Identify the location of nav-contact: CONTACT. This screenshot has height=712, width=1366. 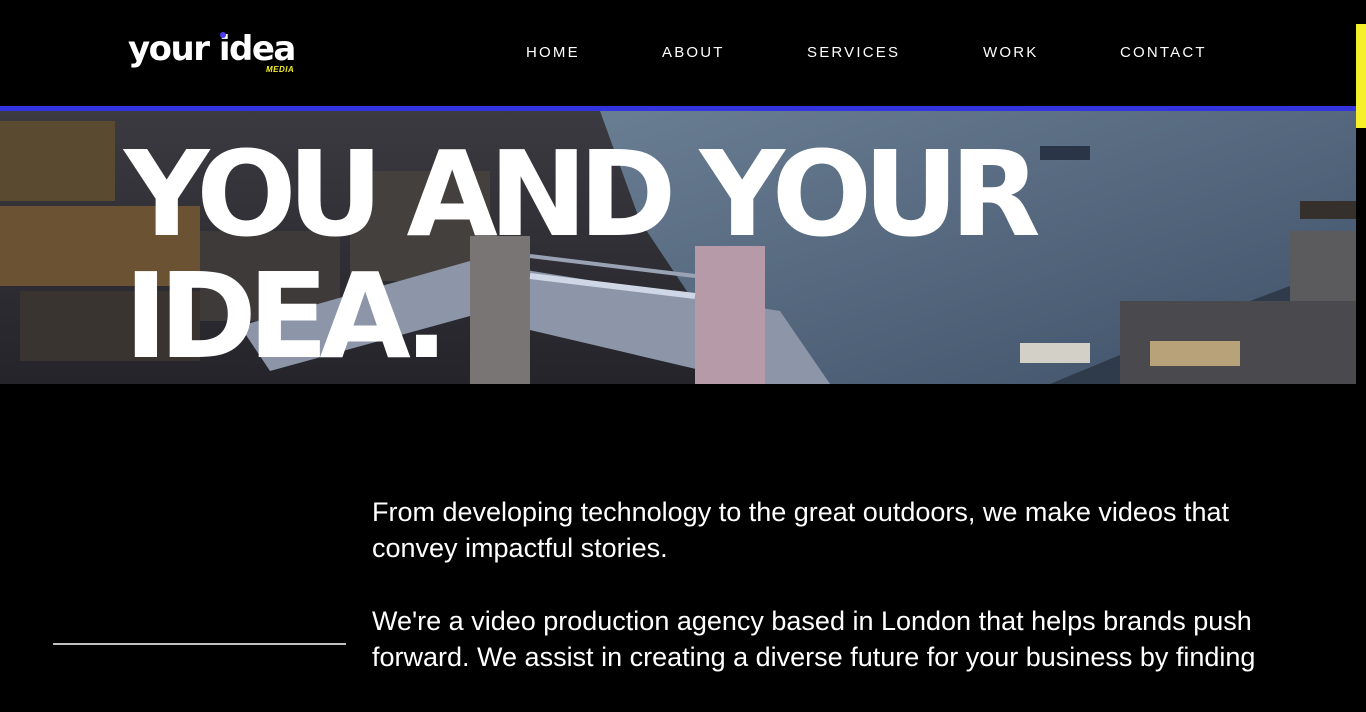
(1163, 52).